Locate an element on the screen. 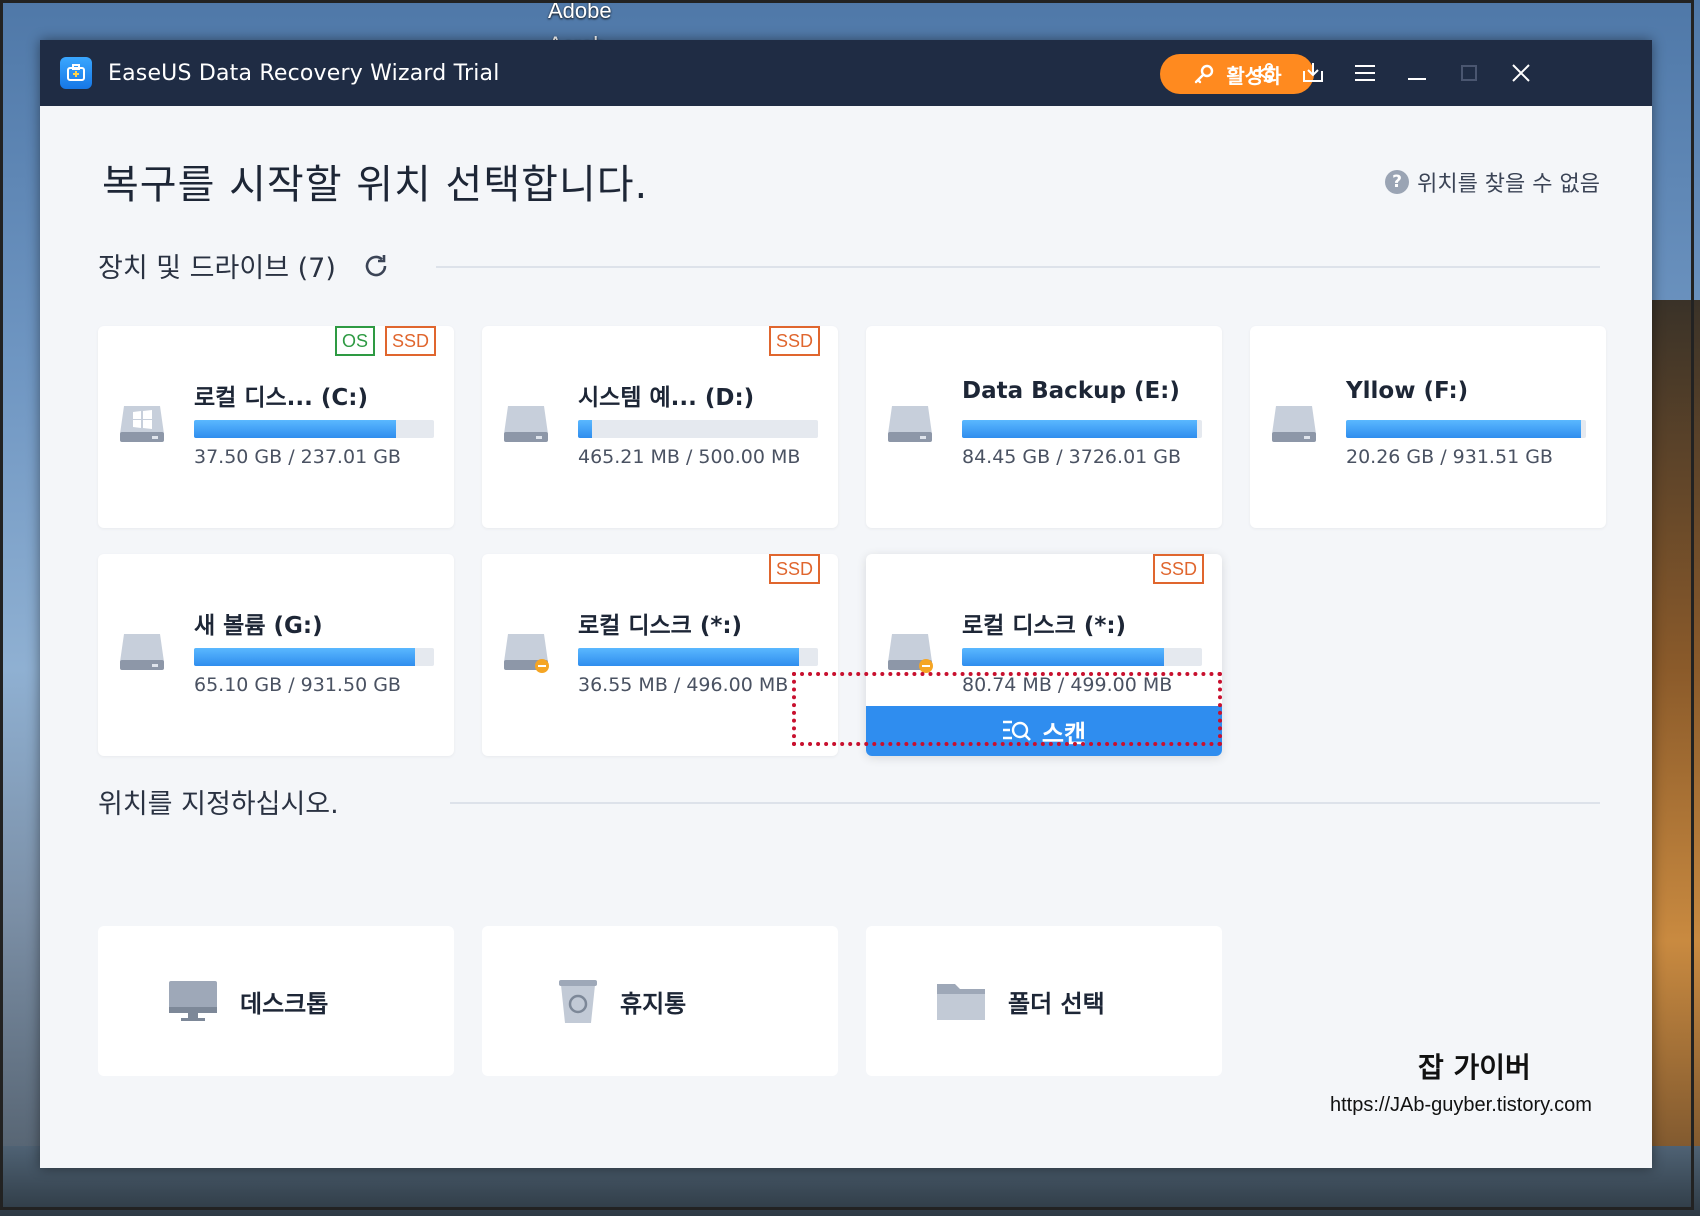 Image resolution: width=1700 pixels, height=1216 pixels. activate-button: 활성화 is located at coordinates (1237, 74).